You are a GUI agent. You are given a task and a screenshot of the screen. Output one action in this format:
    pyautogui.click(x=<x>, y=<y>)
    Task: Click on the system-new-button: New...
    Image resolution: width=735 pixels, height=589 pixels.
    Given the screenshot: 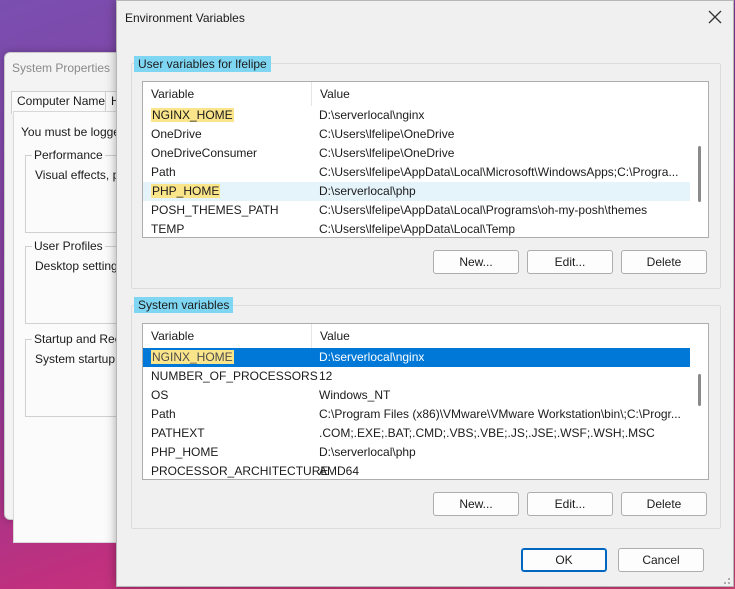 What is the action you would take?
    pyautogui.click(x=476, y=504)
    